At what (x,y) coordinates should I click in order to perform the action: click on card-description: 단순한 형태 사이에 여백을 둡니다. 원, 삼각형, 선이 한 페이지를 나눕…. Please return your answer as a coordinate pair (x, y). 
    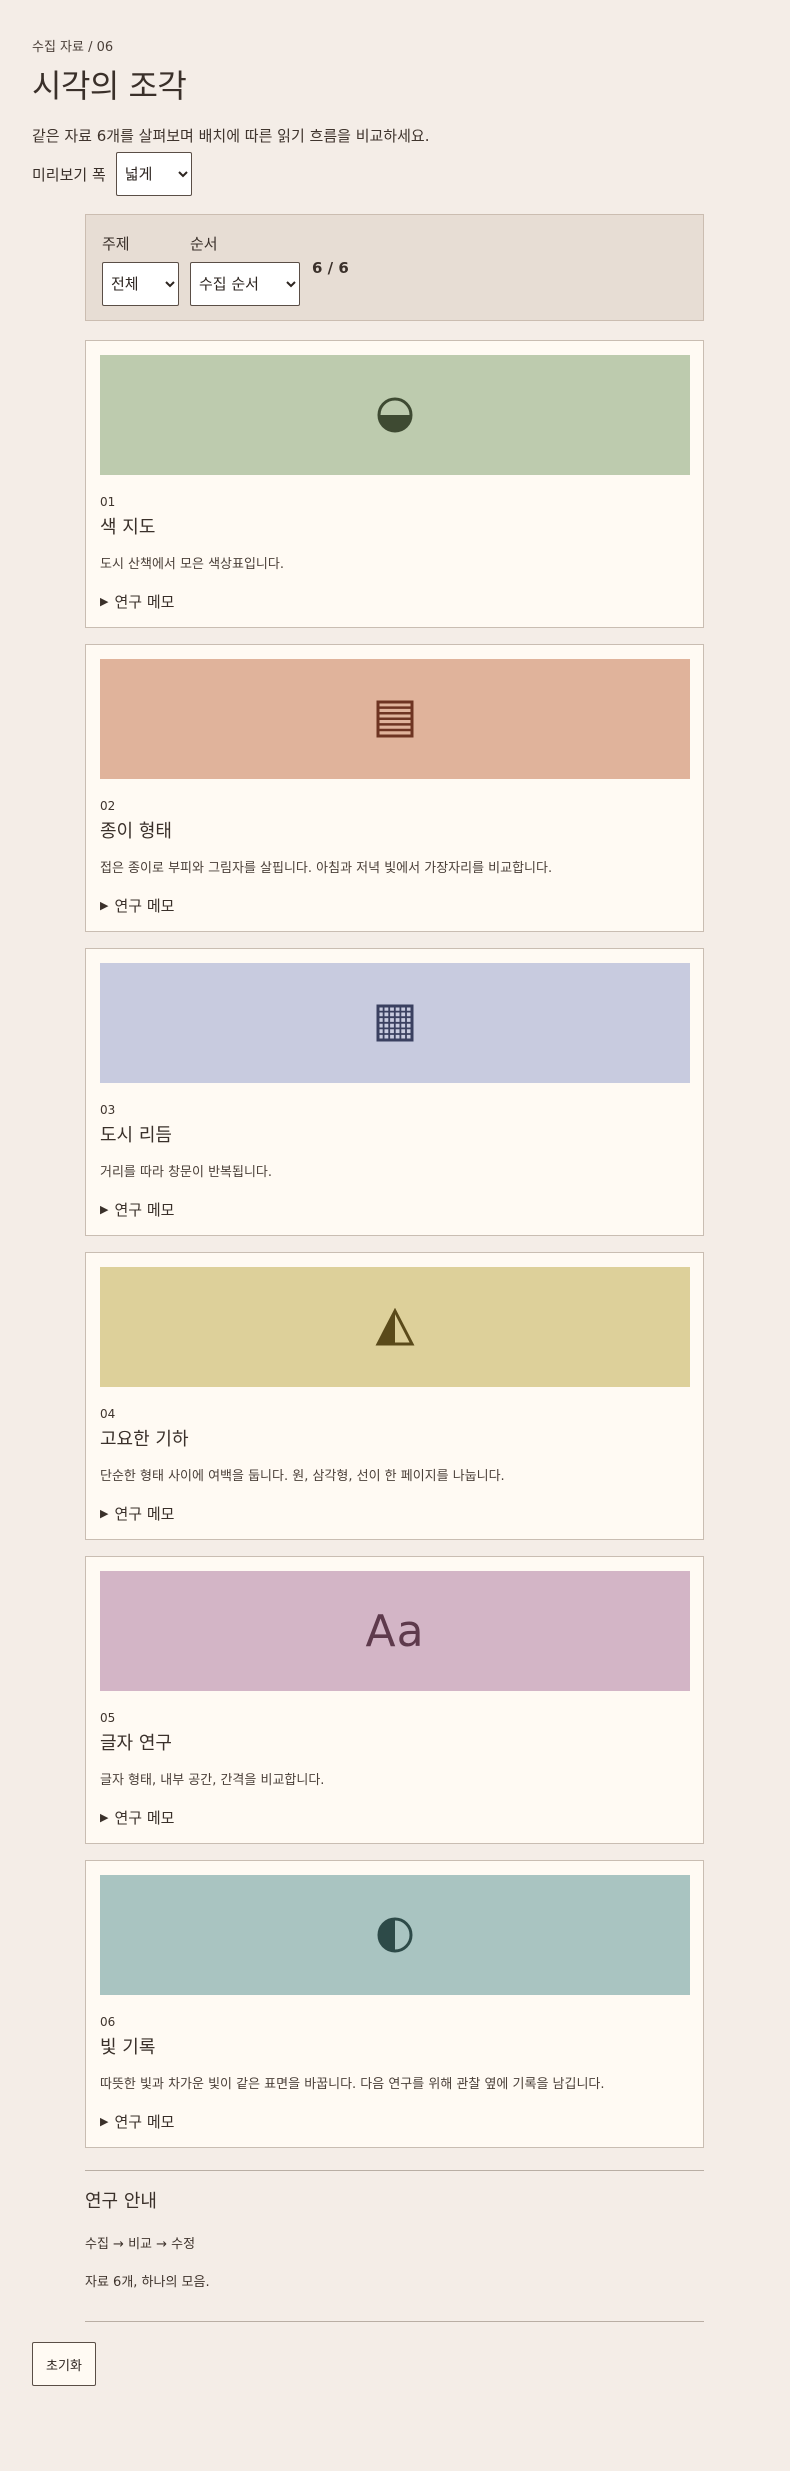
    Looking at the image, I should click on (302, 1476).